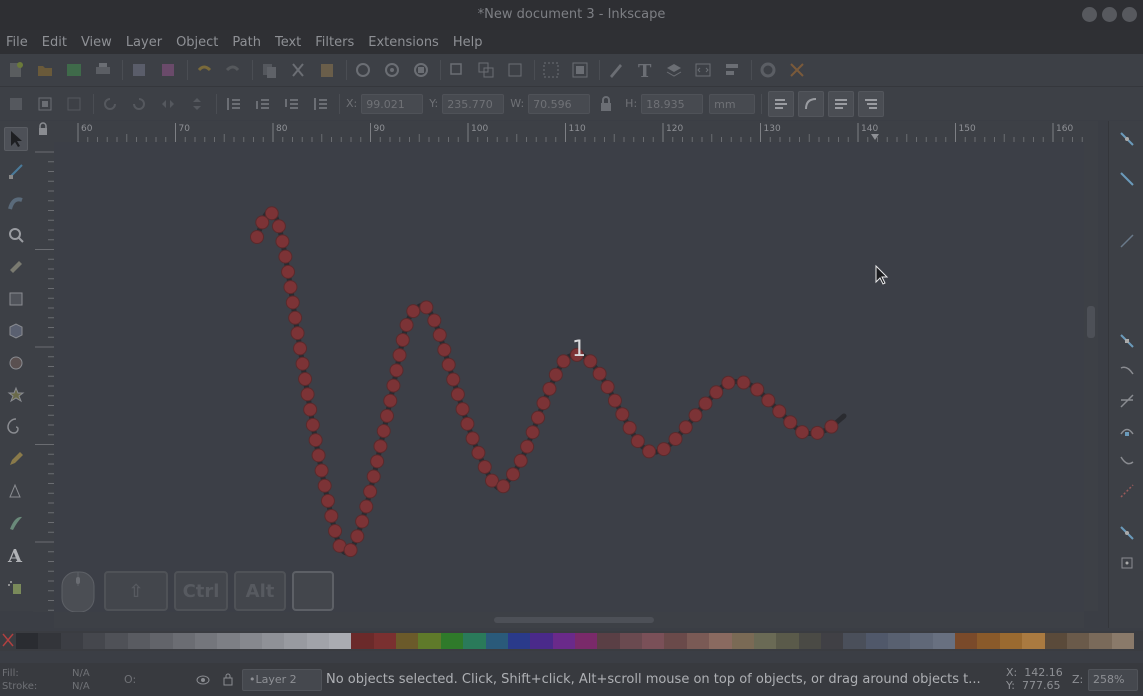 The image size is (1143, 696). What do you see at coordinates (551, 70) in the screenshot?
I see `group-icon` at bounding box center [551, 70].